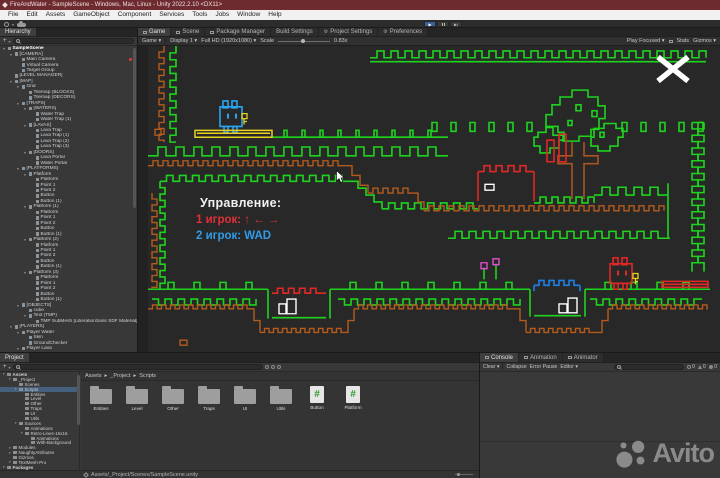 Image resolution: width=720 pixels, height=478 pixels. I want to click on display-dropdown: Display 1 ▾, so click(183, 41).